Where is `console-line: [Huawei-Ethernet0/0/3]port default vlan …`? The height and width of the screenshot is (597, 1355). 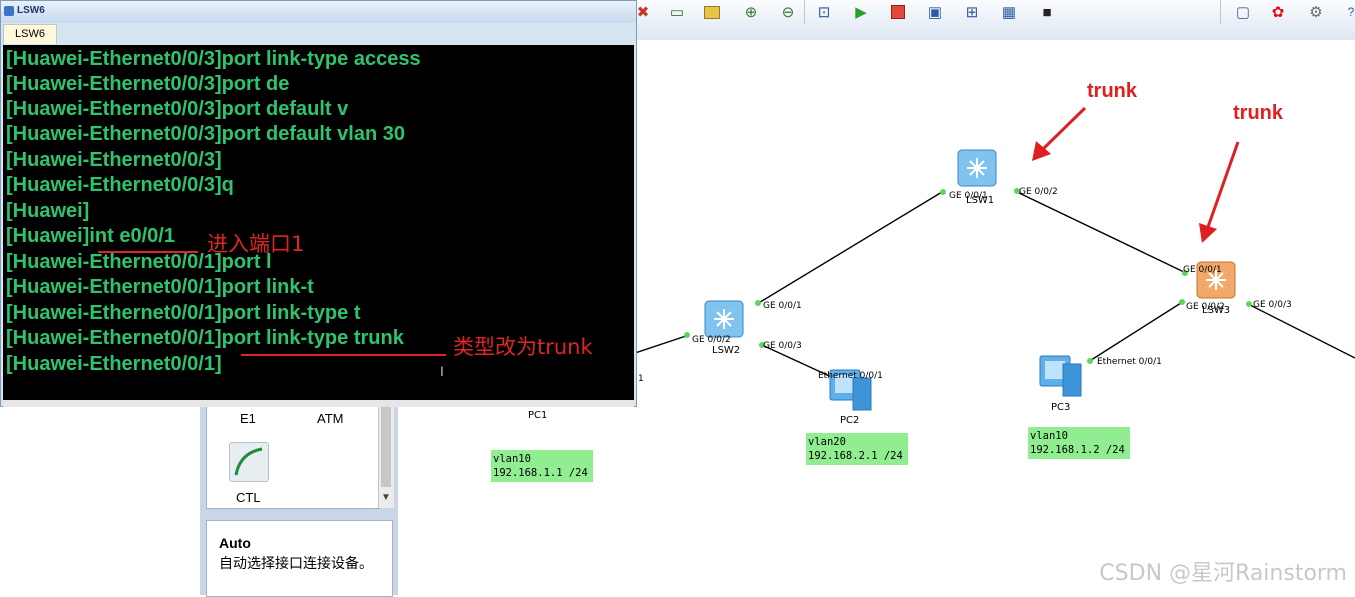 console-line: [Huawei-Ethernet0/0/3]port default vlan … is located at coordinates (205, 134).